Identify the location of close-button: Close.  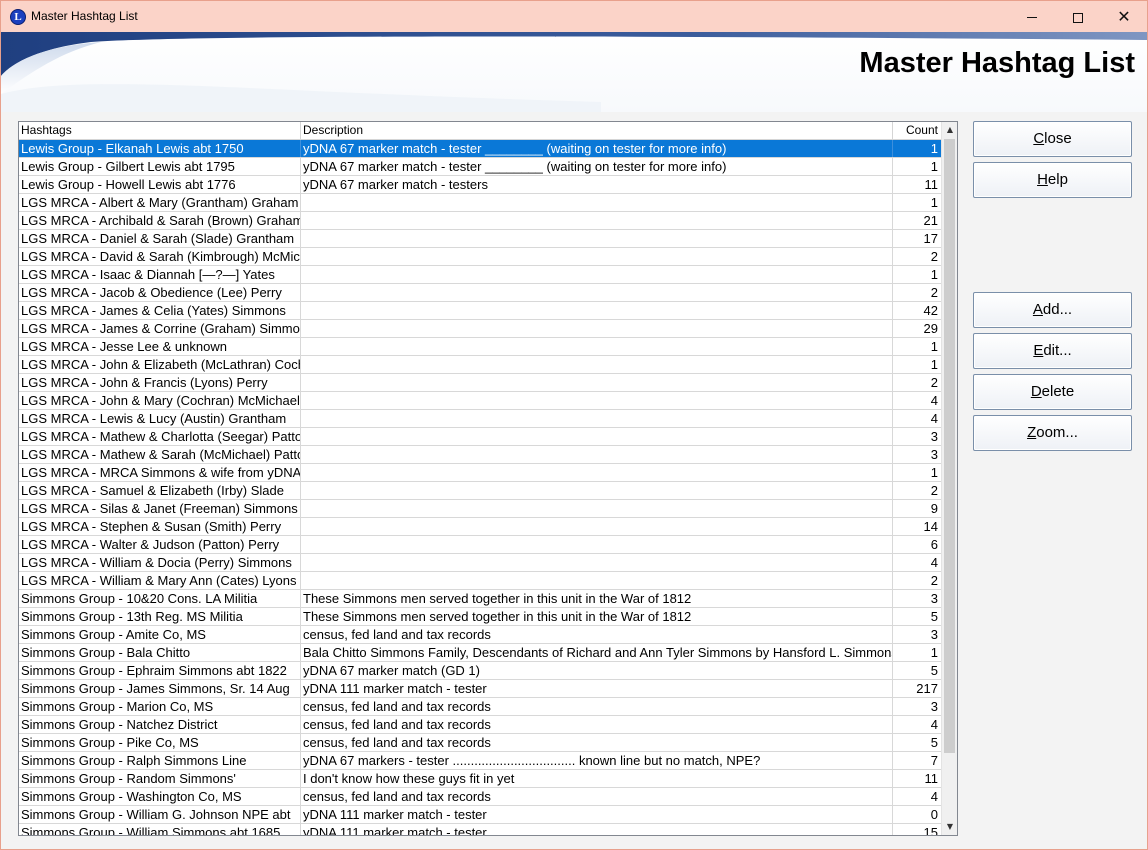
(1052, 139).